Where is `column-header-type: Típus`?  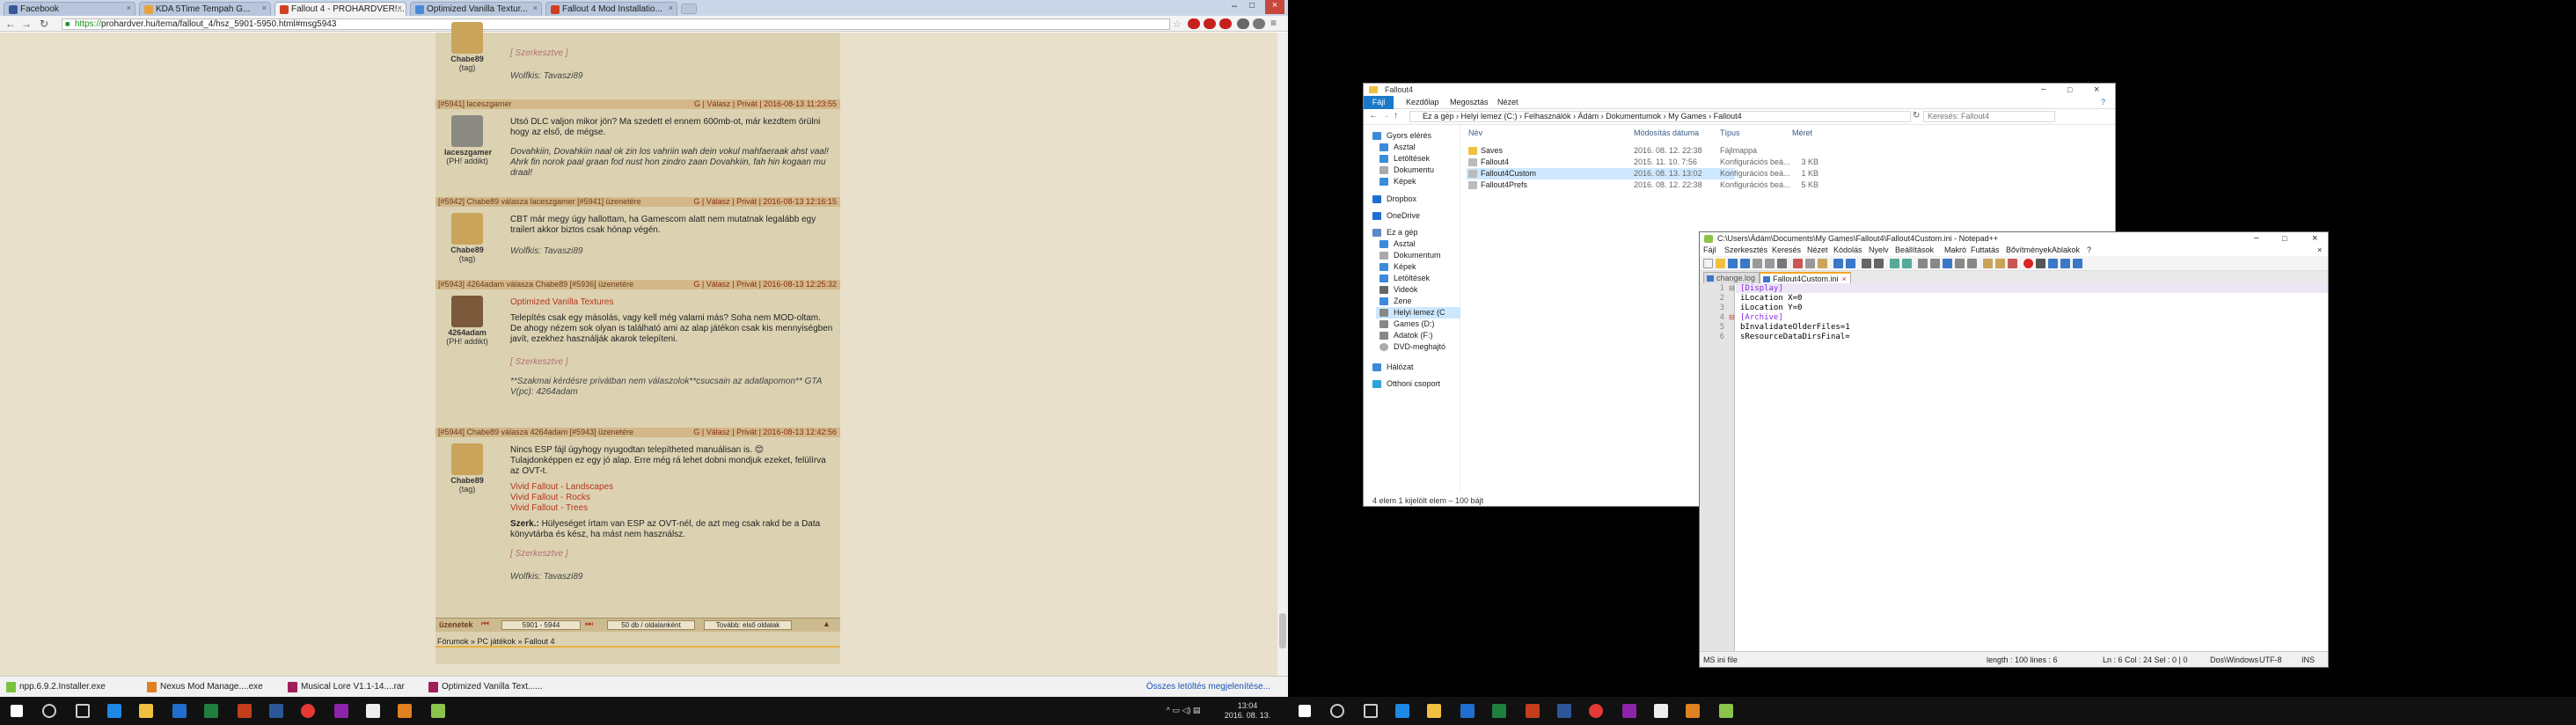
column-header-type: Típus is located at coordinates (1730, 132).